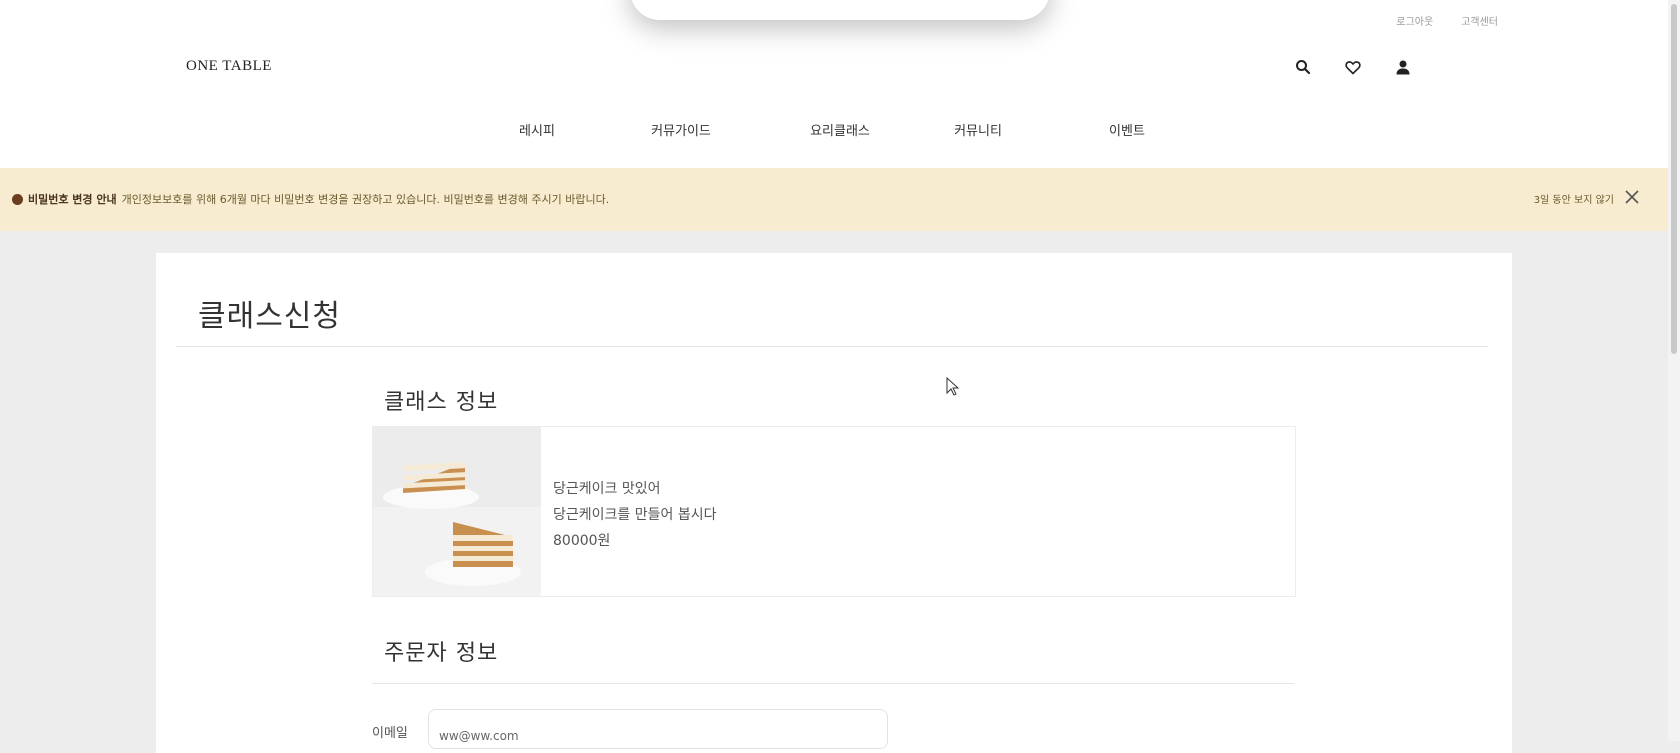 The width and height of the screenshot is (1680, 753). I want to click on floating-popup-edge, so click(840, 10).